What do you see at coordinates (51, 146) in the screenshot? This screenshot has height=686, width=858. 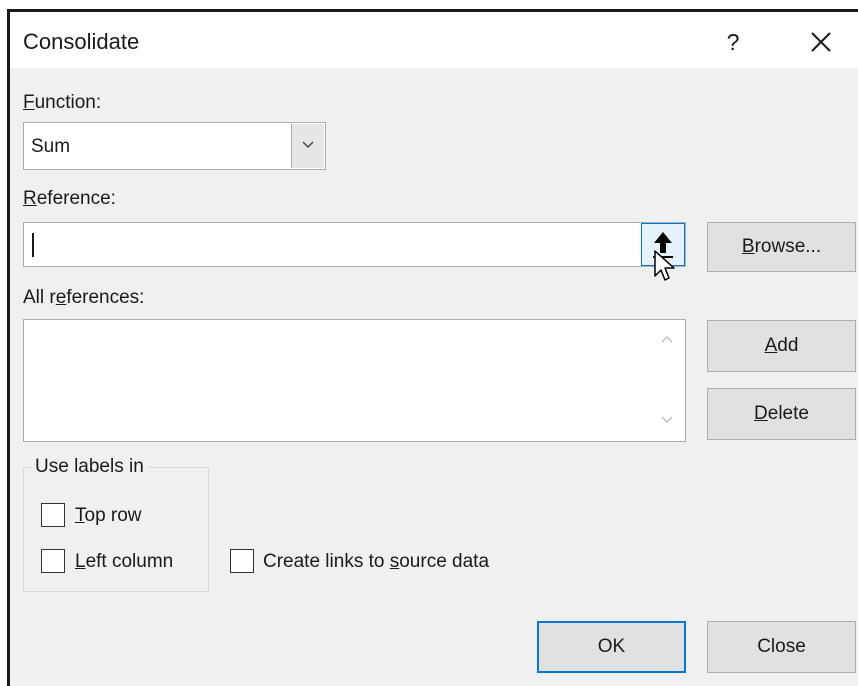 I see `function-selected-value: Sum` at bounding box center [51, 146].